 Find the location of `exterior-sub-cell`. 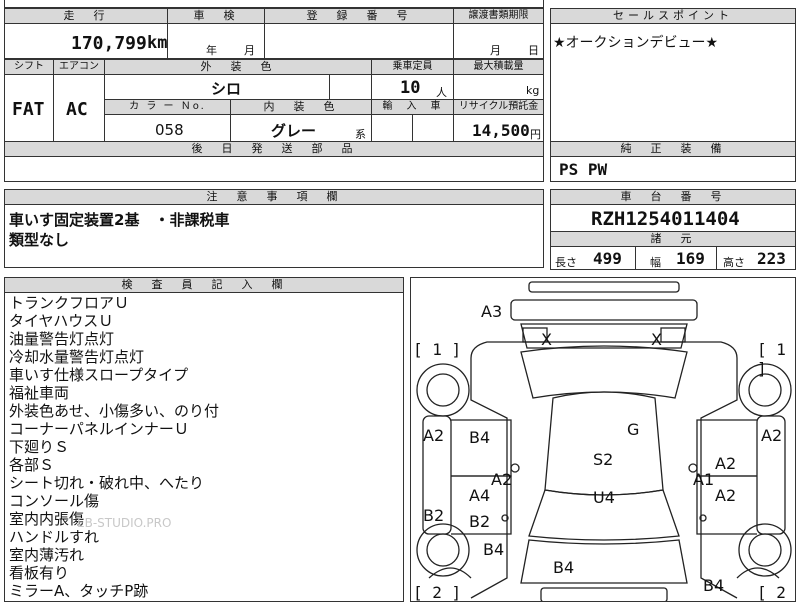

exterior-sub-cell is located at coordinates (350, 87).